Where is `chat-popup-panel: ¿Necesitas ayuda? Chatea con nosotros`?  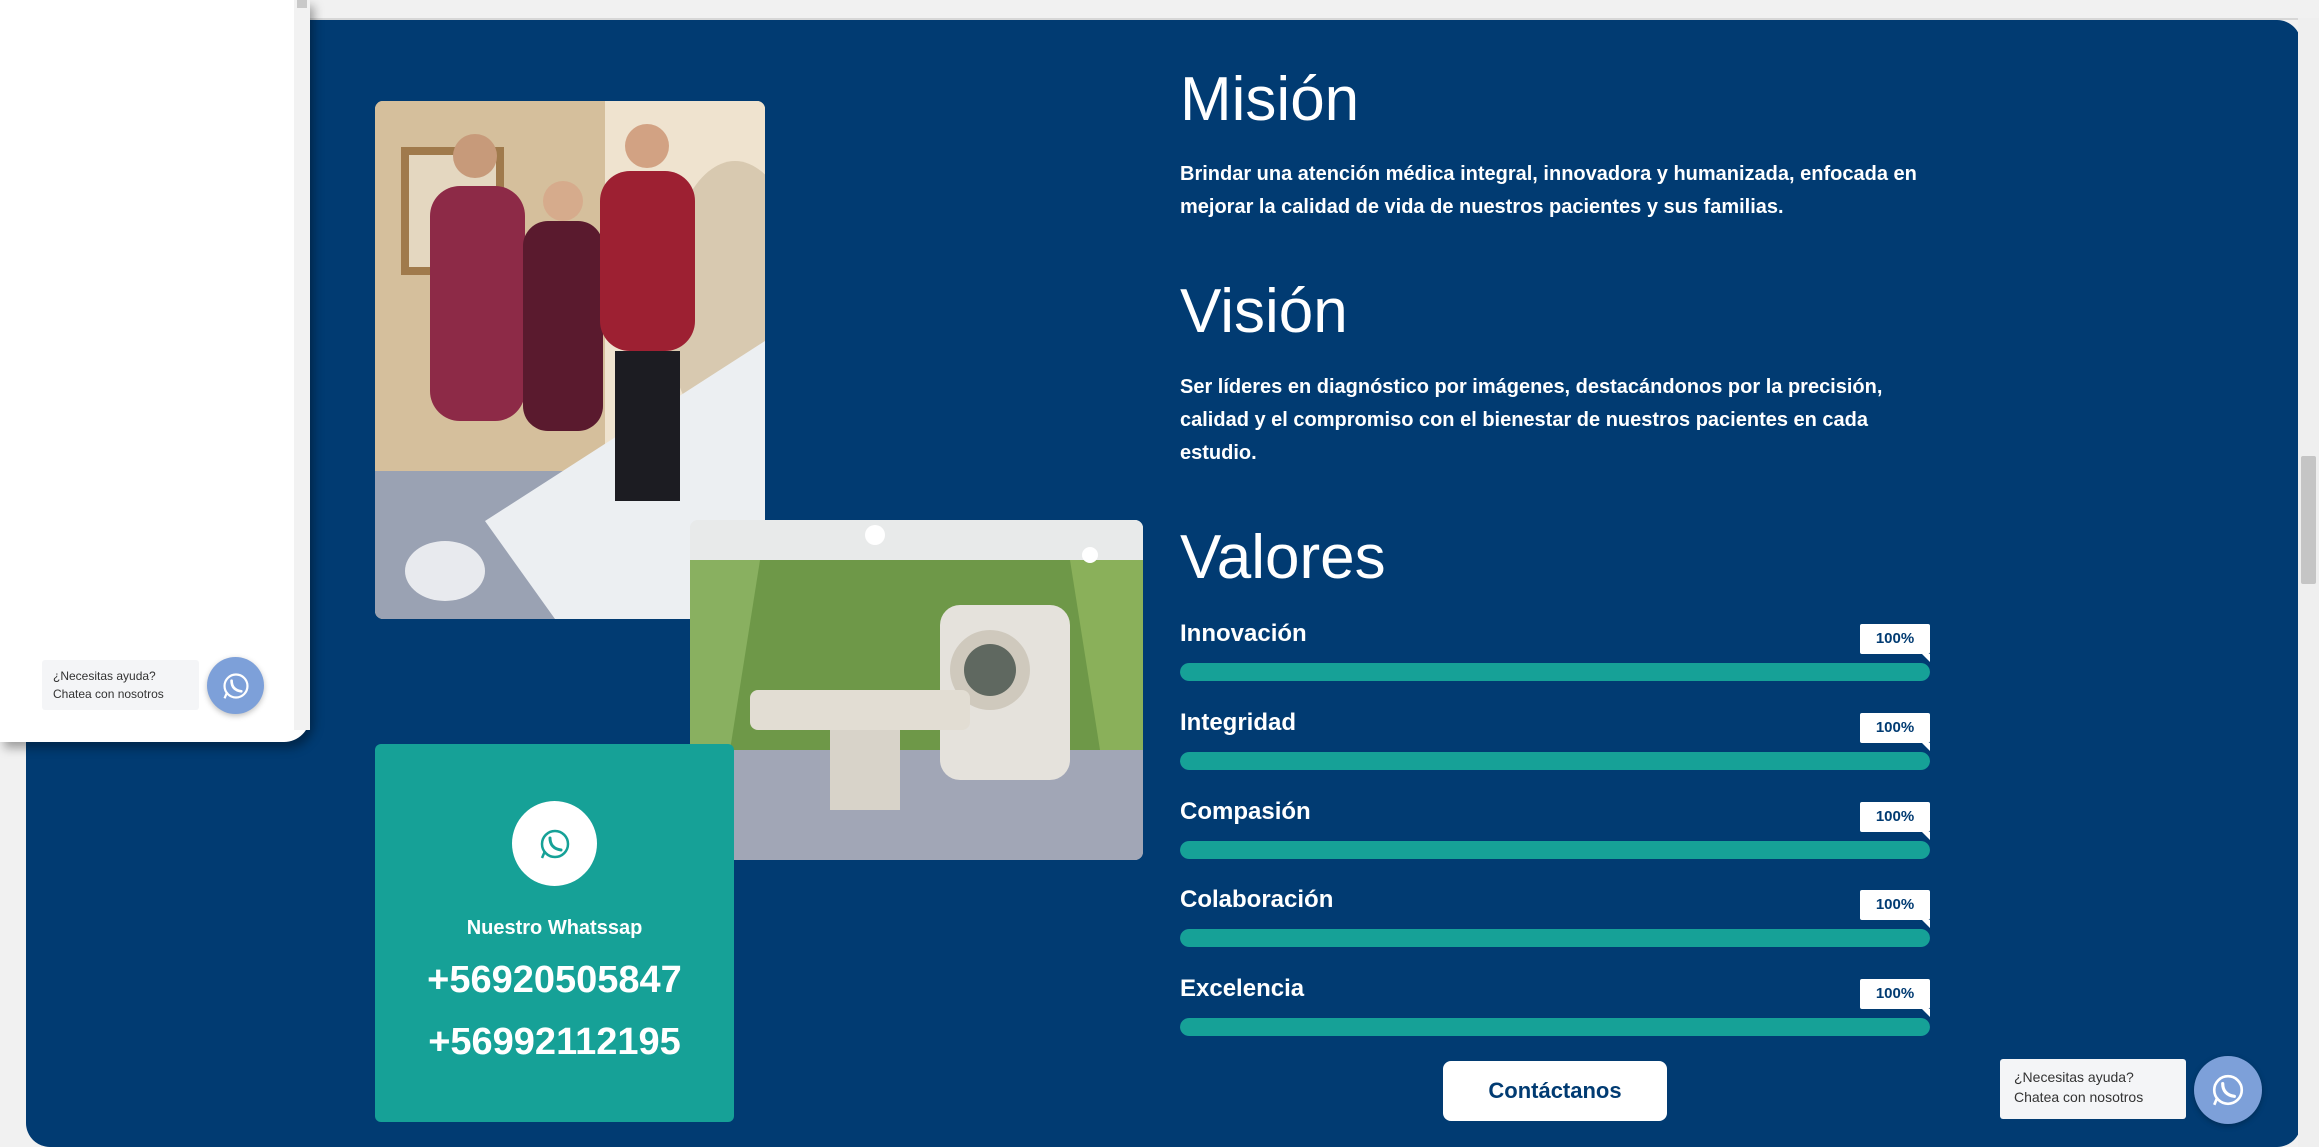
chat-popup-panel: ¿Necesitas ayuda? Chatea con nosotros is located at coordinates (155, 371).